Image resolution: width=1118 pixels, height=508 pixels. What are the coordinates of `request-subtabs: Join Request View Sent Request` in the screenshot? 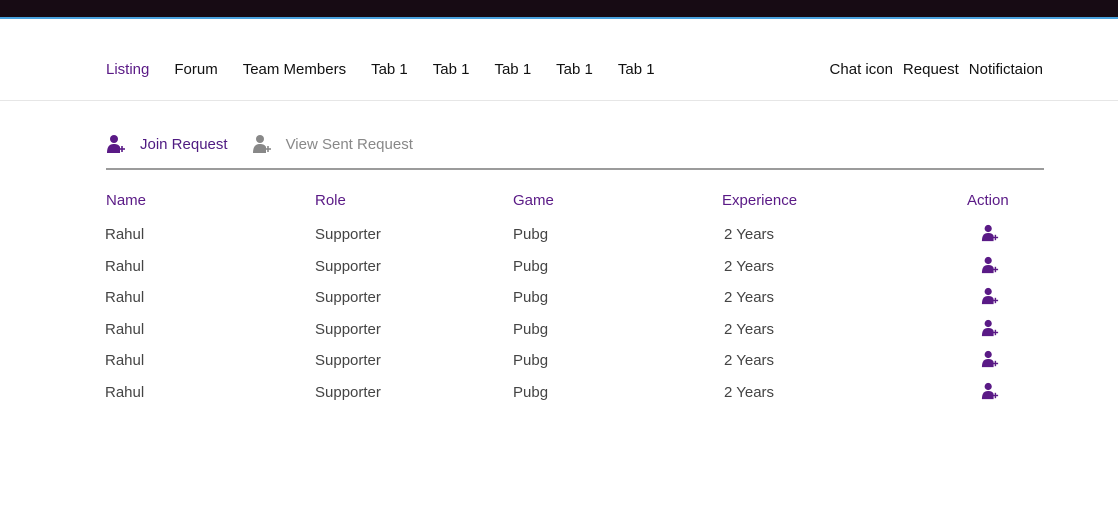 It's located at (259, 144).